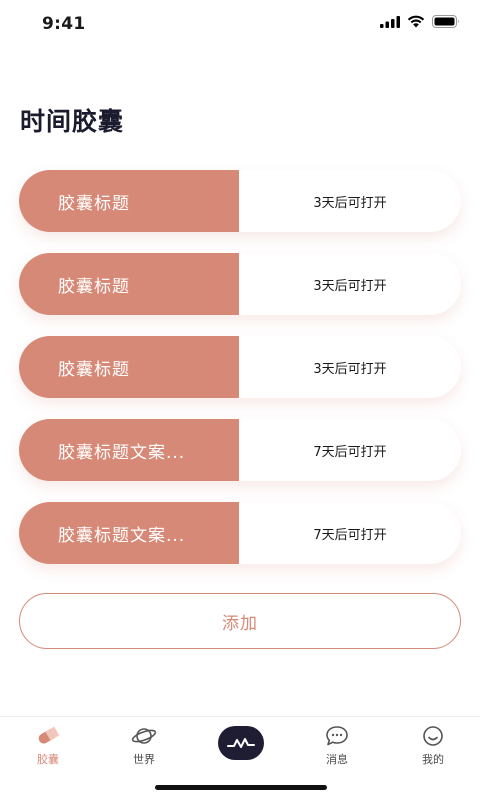  What do you see at coordinates (337, 759) in the screenshot?
I see `tab-label: 消息` at bounding box center [337, 759].